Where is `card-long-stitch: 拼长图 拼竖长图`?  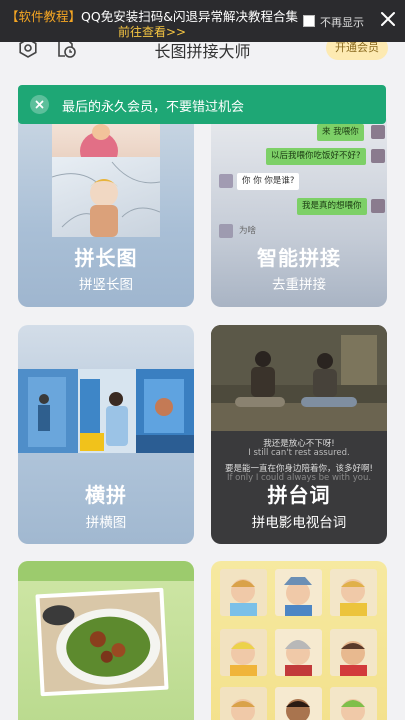 card-long-stitch: 拼长图 拼竖长图 is located at coordinates (106, 209).